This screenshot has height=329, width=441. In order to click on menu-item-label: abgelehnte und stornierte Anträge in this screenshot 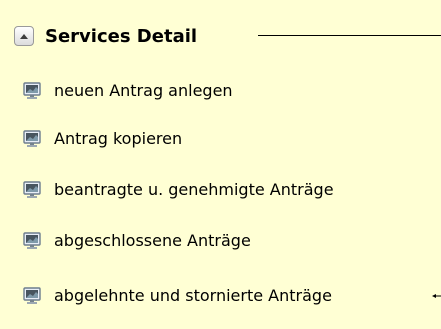, I will do `click(193, 295)`.